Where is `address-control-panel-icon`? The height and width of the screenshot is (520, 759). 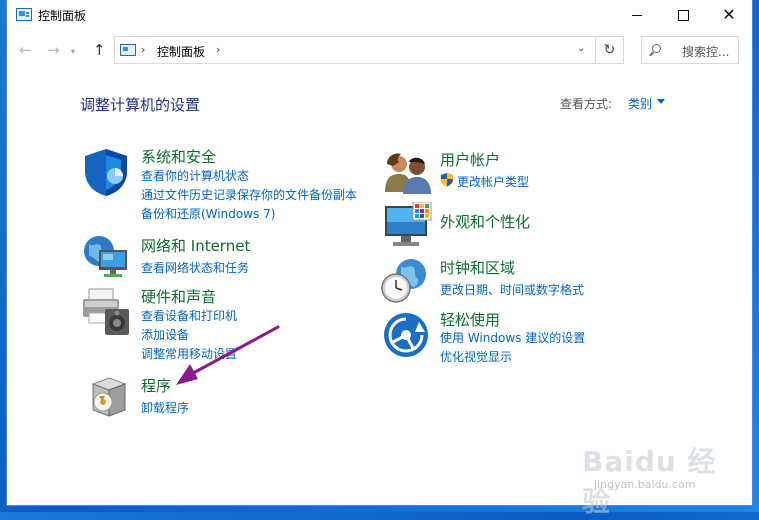 address-control-panel-icon is located at coordinates (128, 50).